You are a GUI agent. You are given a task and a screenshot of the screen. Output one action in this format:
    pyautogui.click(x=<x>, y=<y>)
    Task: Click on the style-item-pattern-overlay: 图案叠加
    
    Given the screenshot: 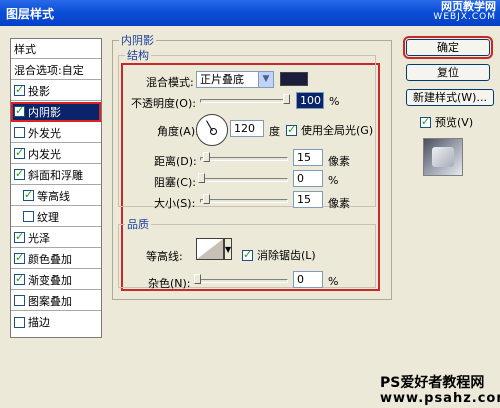 What is the action you would take?
    pyautogui.click(x=56, y=301)
    